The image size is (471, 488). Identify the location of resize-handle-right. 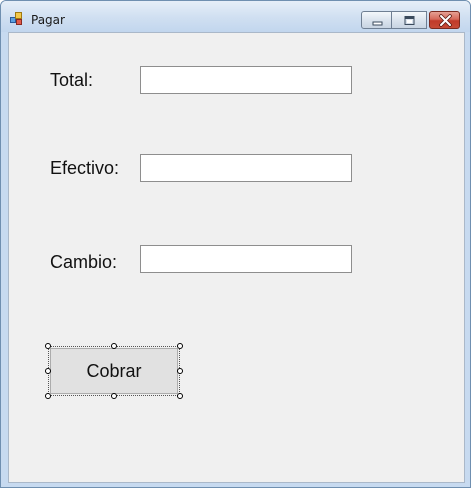
(180, 371).